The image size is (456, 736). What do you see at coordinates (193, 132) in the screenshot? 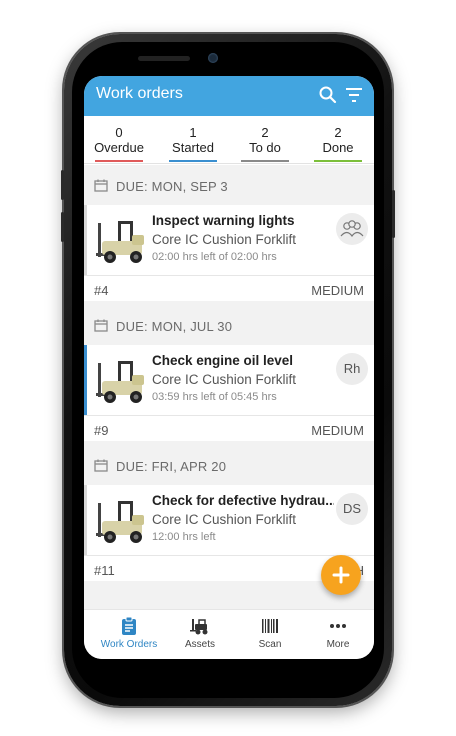
I see `tab-count: 1` at bounding box center [193, 132].